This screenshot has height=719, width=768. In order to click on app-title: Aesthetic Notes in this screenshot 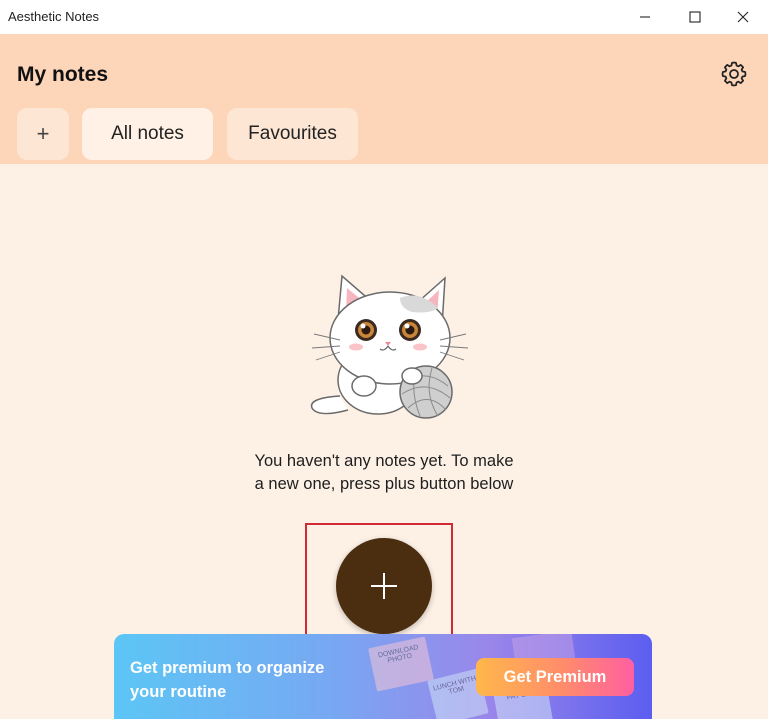, I will do `click(54, 16)`.